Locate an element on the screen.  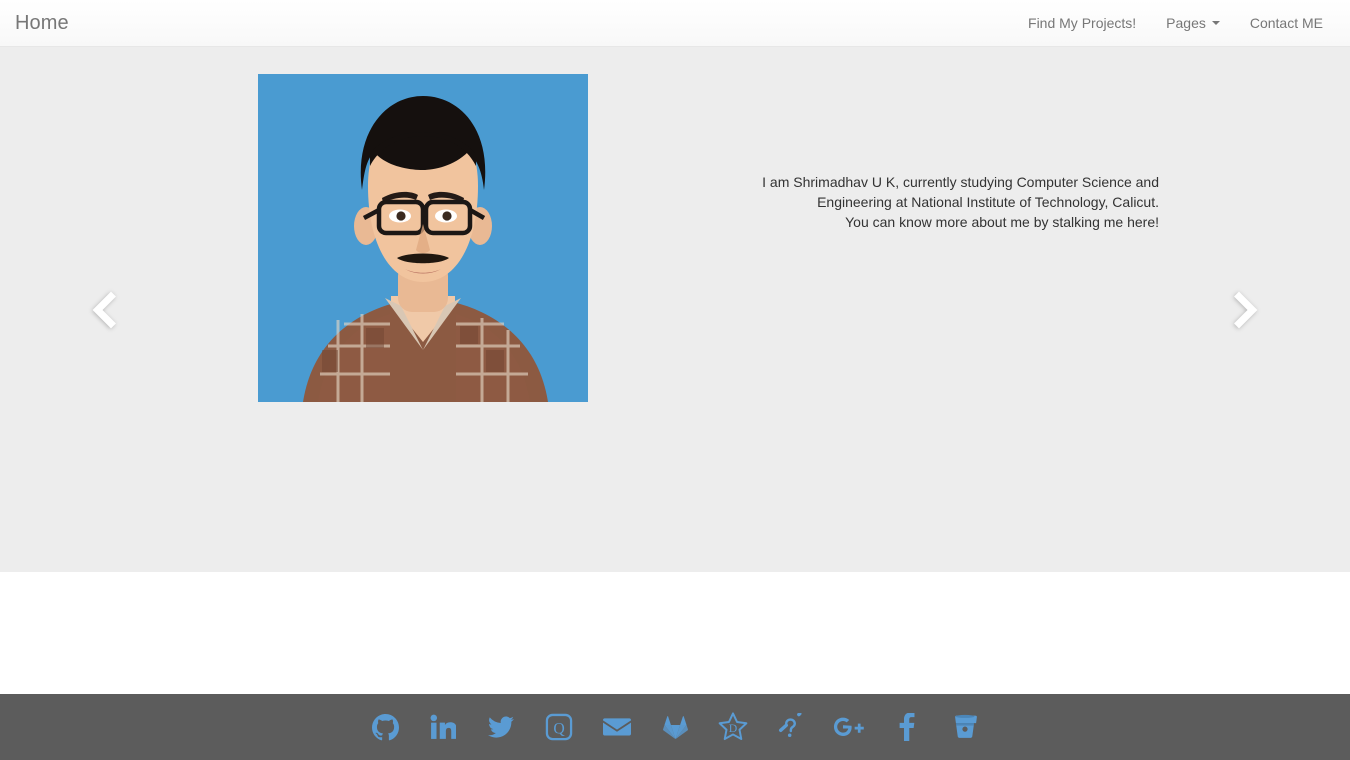
profile-photo is located at coordinates (423, 238).